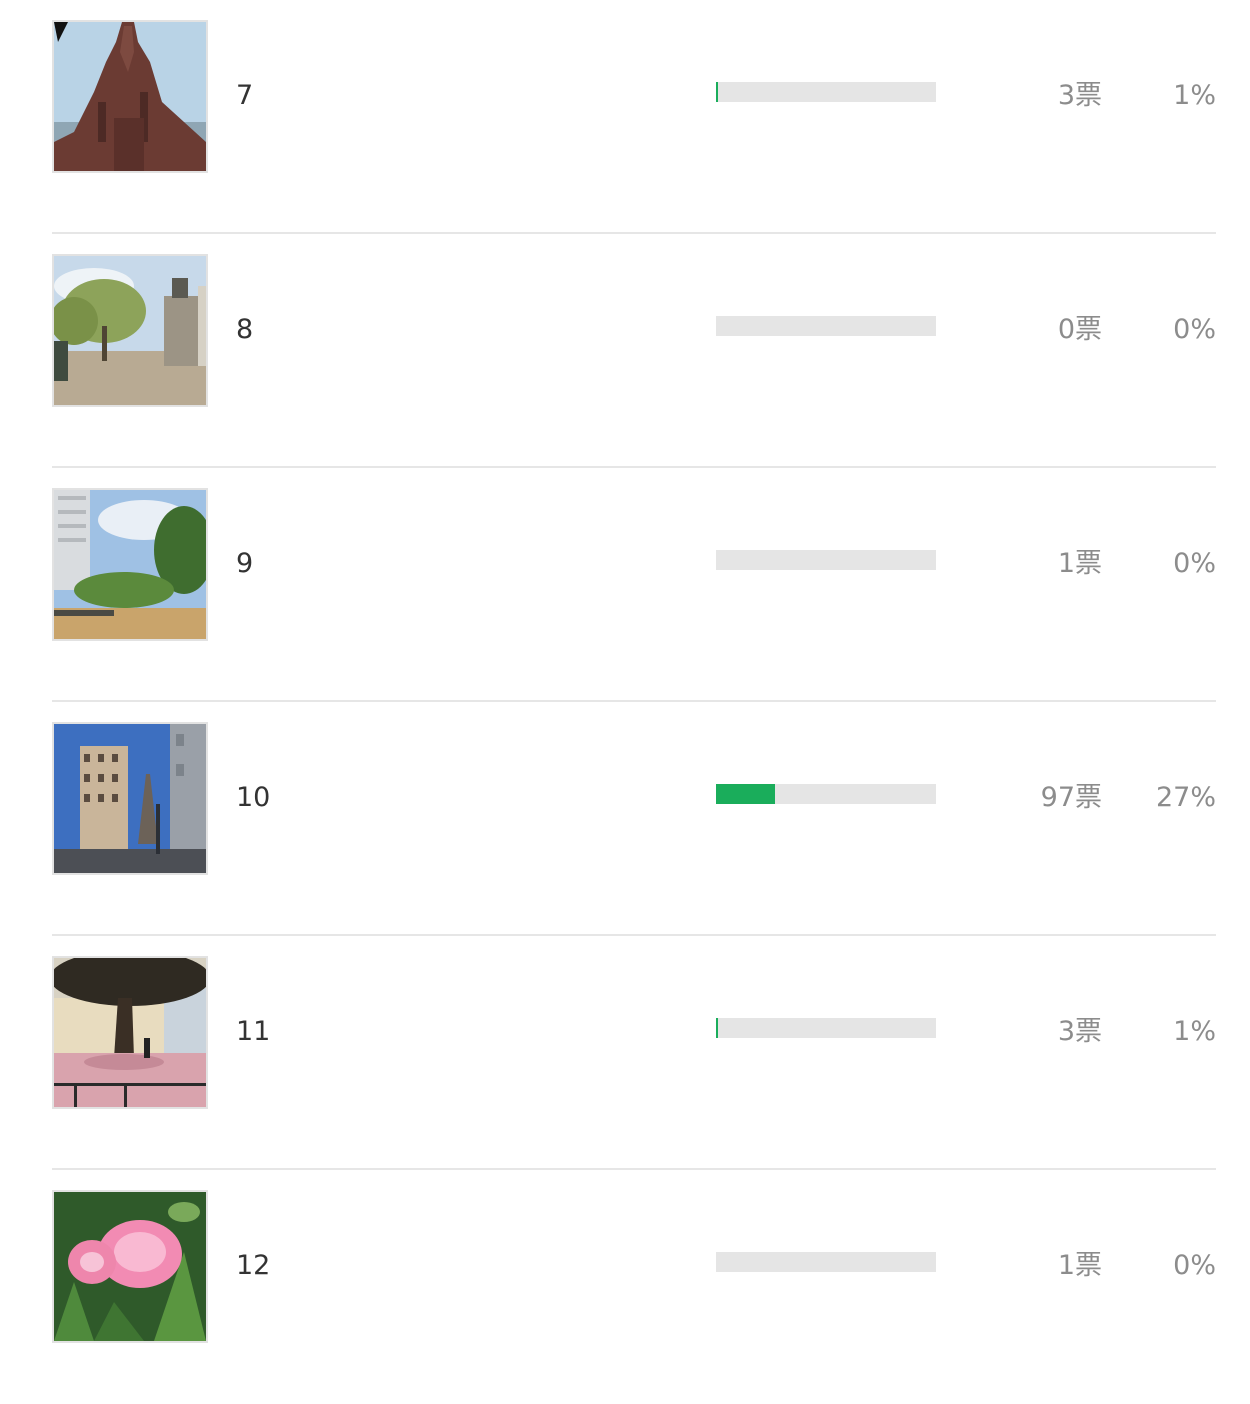  What do you see at coordinates (130, 1266) in the screenshot?
I see `pink-peony-photo` at bounding box center [130, 1266].